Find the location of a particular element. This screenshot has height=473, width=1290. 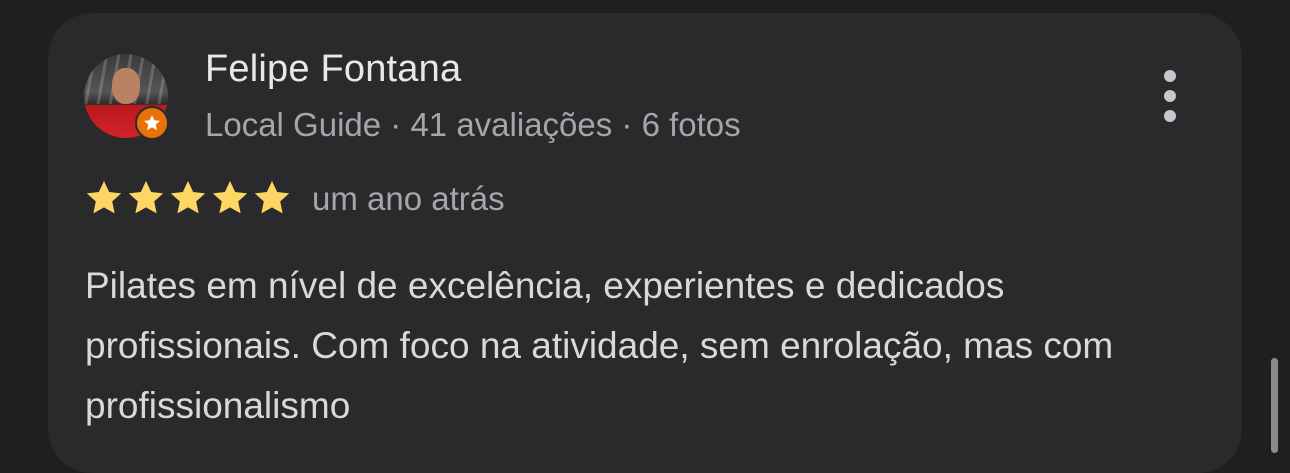

review-time: um ano atrás is located at coordinates (408, 198).